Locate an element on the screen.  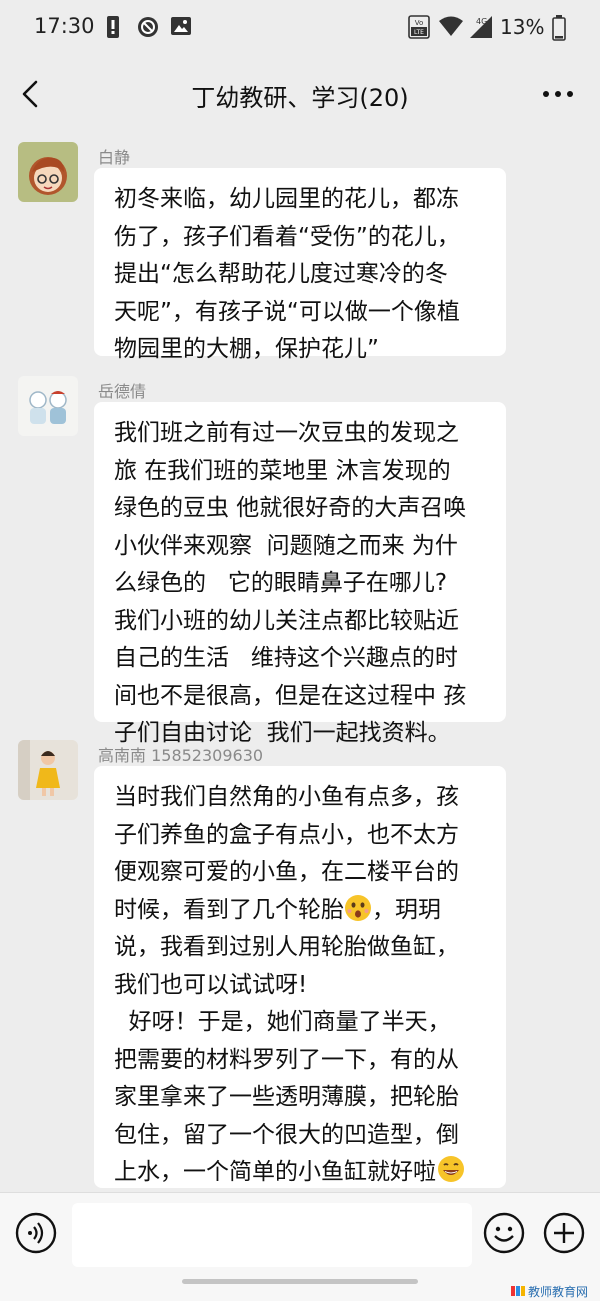
message-text-line: 我们也可以试试呀! is located at coordinates (211, 984).